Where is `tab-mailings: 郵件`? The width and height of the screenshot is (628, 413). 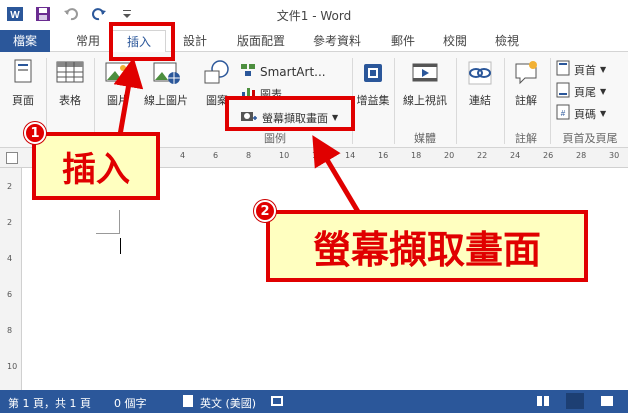 tab-mailings: 郵件 is located at coordinates (403, 41).